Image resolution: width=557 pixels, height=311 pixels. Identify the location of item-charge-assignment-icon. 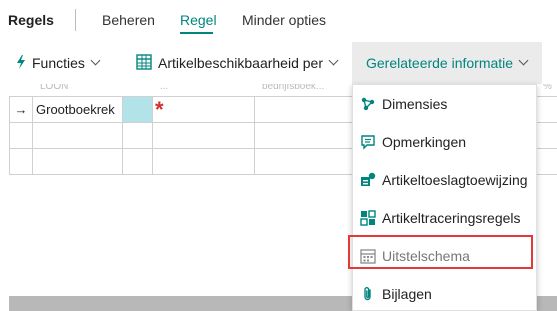
(368, 180).